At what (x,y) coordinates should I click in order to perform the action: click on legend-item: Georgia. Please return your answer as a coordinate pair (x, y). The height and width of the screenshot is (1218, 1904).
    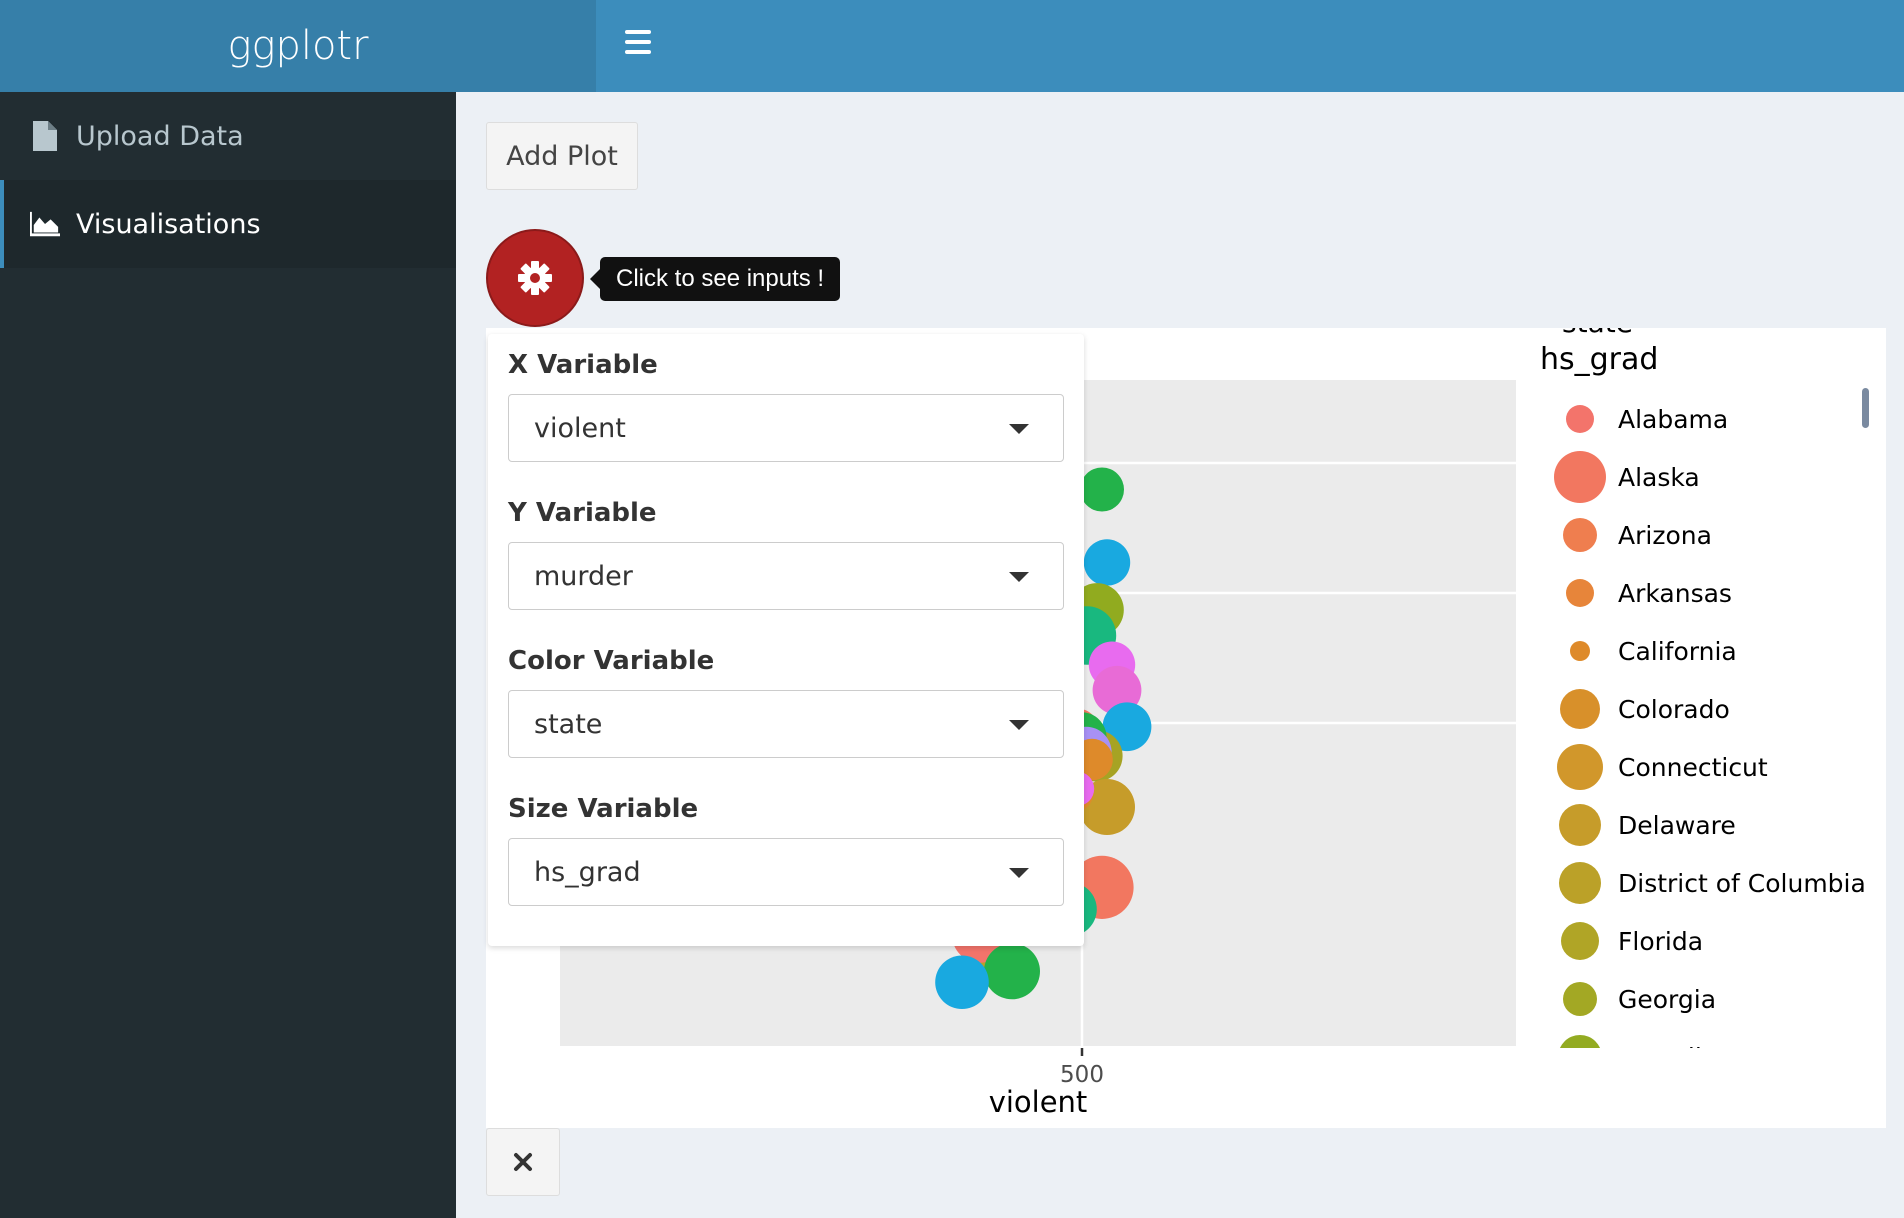
    Looking at the image, I should click on (1710, 999).